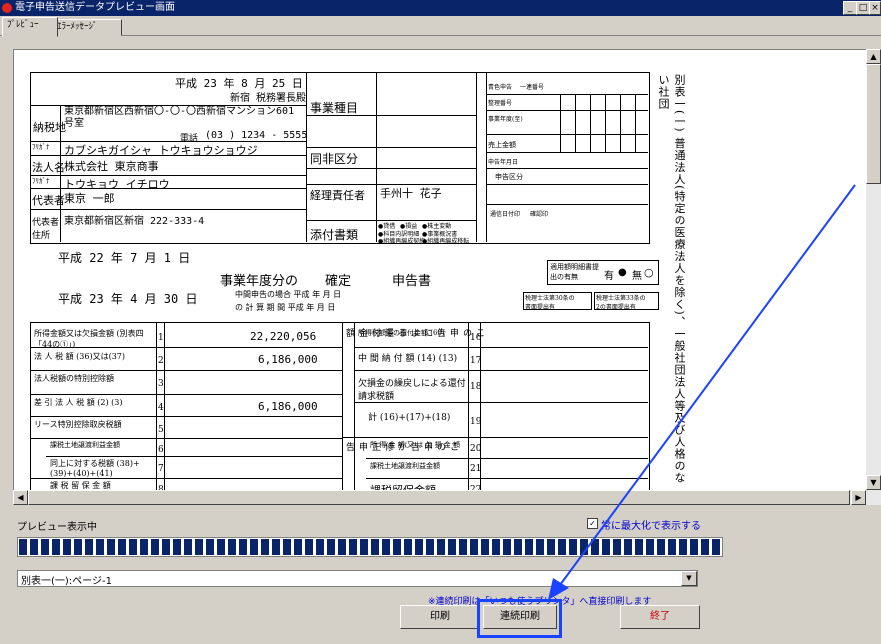  Describe the element at coordinates (337, 195) in the screenshot. I see `manager-label: 経理責任者` at that location.